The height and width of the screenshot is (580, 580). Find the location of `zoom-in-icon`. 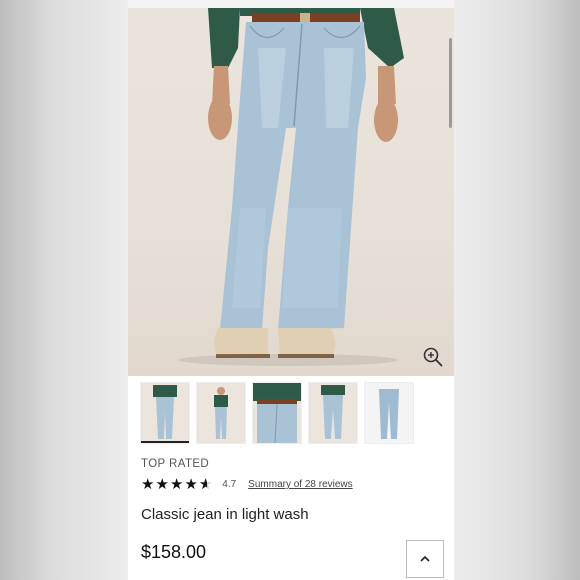

zoom-in-icon is located at coordinates (433, 357).